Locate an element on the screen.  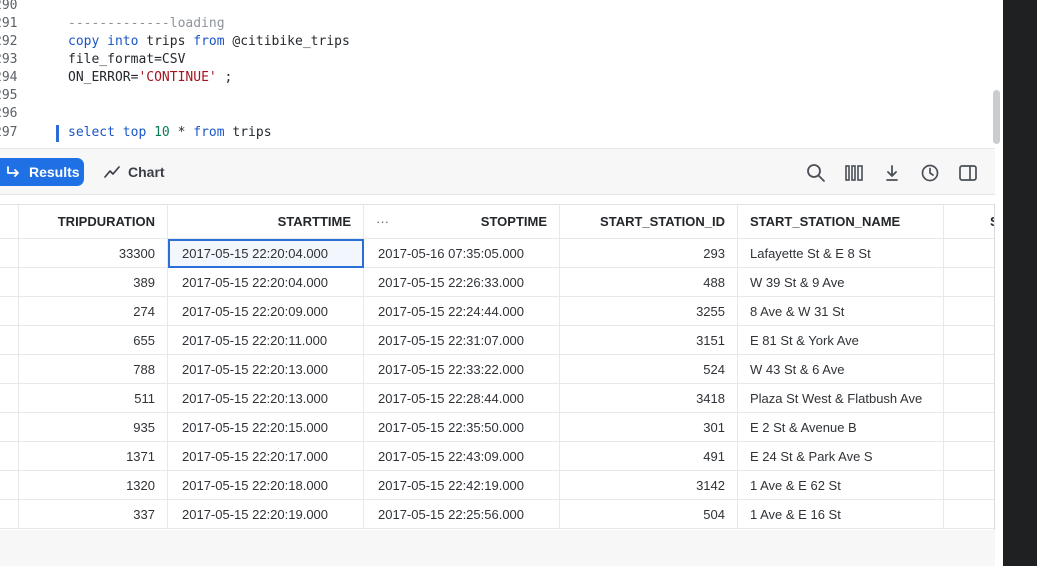
cell-stoptime: 2017-05-15 22:24:44.000 is located at coordinates (462, 311).